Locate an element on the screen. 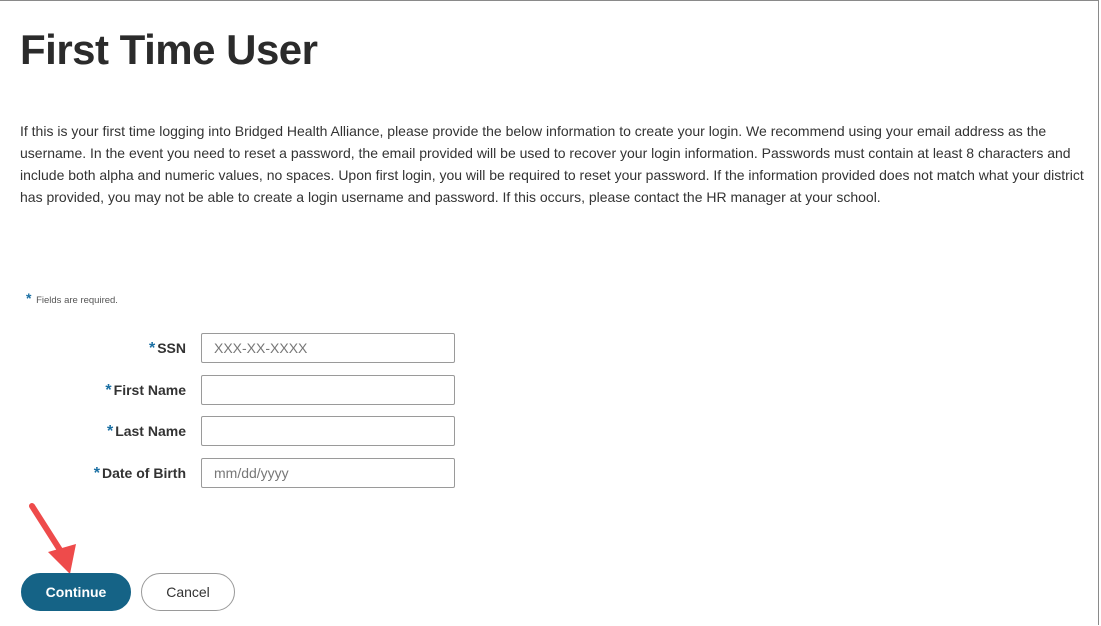 Image resolution: width=1101 pixels, height=626 pixels. required-fields-note: * Fields are required. is located at coordinates (72, 298).